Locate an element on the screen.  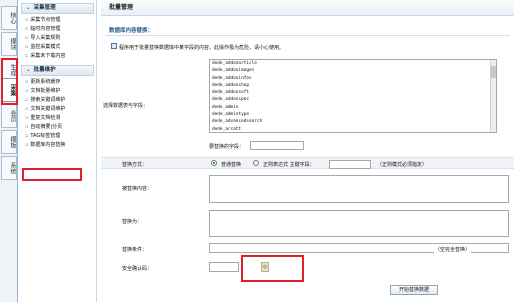
sidebar-item-temp-content: ▫ 临时内容管理 is located at coordinates (57, 29).